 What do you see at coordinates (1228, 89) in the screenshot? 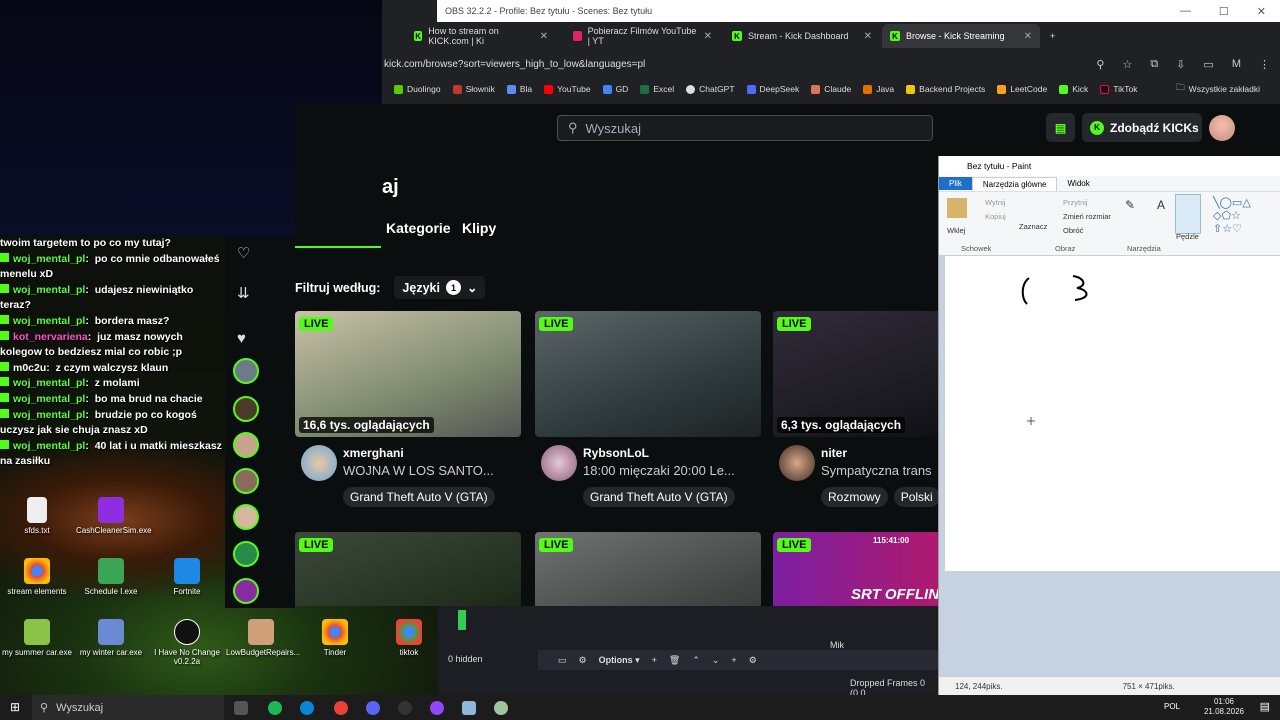
I see `all-bookmarks: 🗀 Wszystkie zakładki` at bounding box center [1228, 89].